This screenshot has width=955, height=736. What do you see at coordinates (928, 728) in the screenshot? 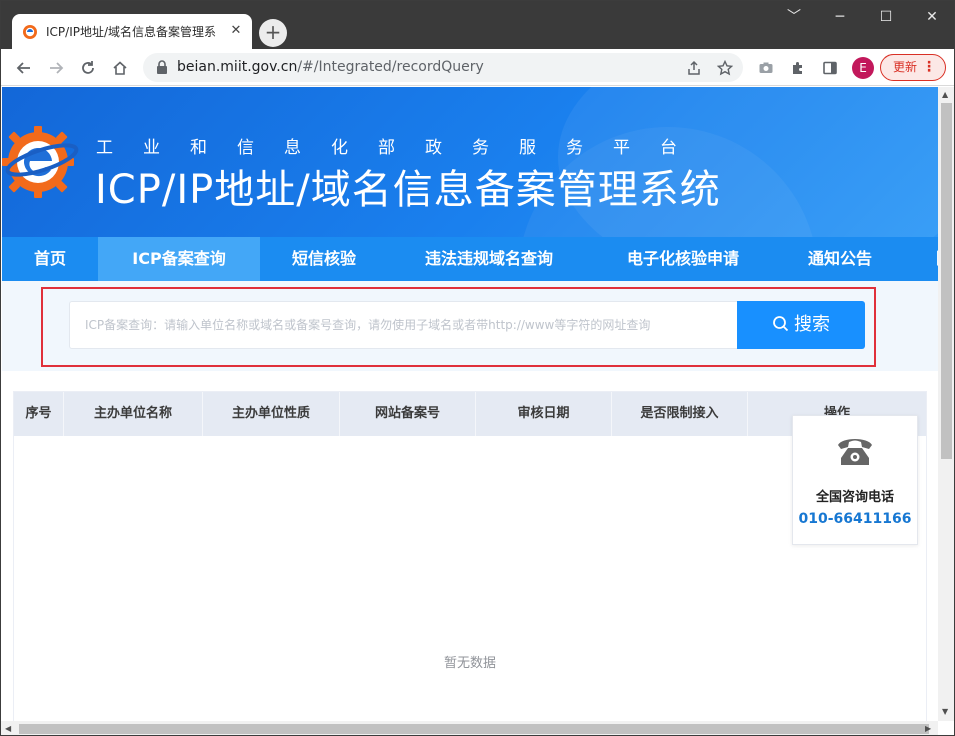
I see `scroll-right-icon: ▶` at bounding box center [928, 728].